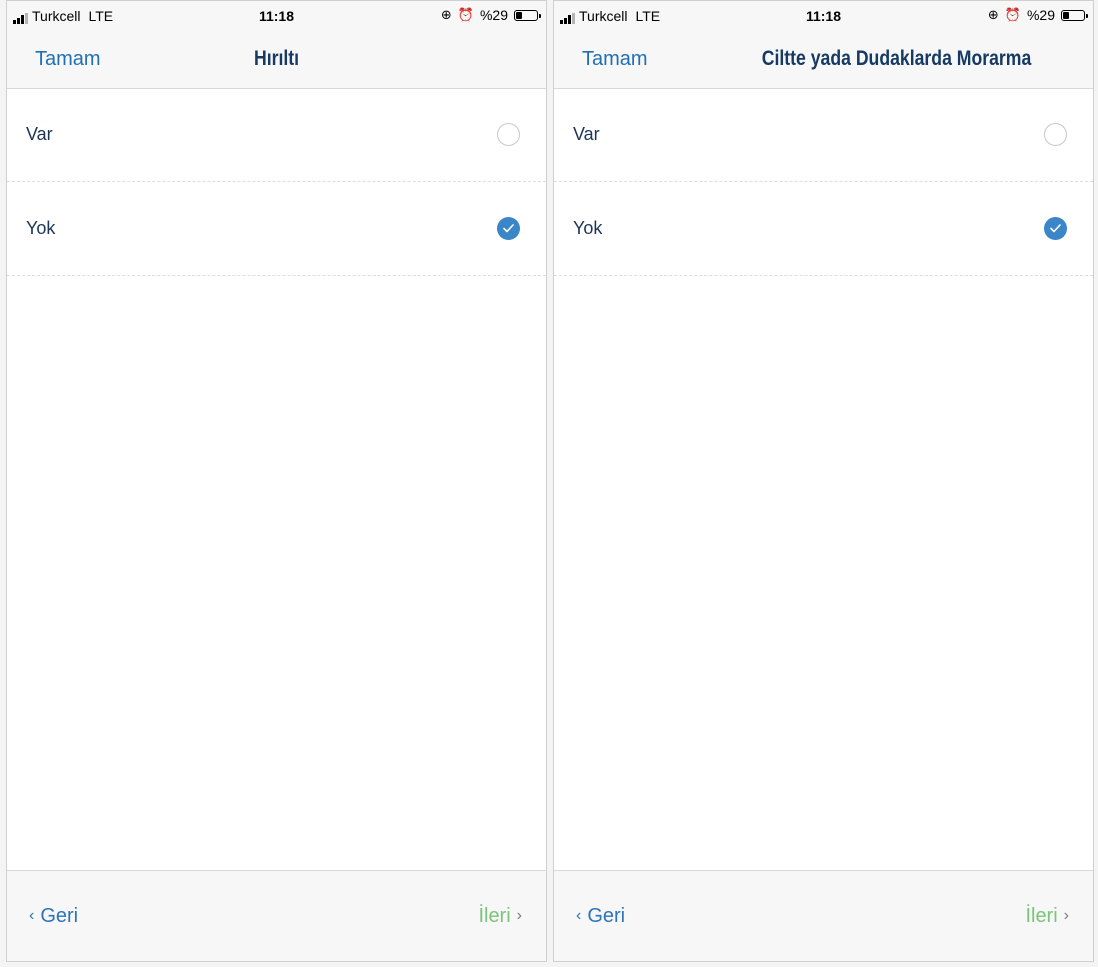 The height and width of the screenshot is (967, 1098). I want to click on done-button: Tamam, so click(615, 59).